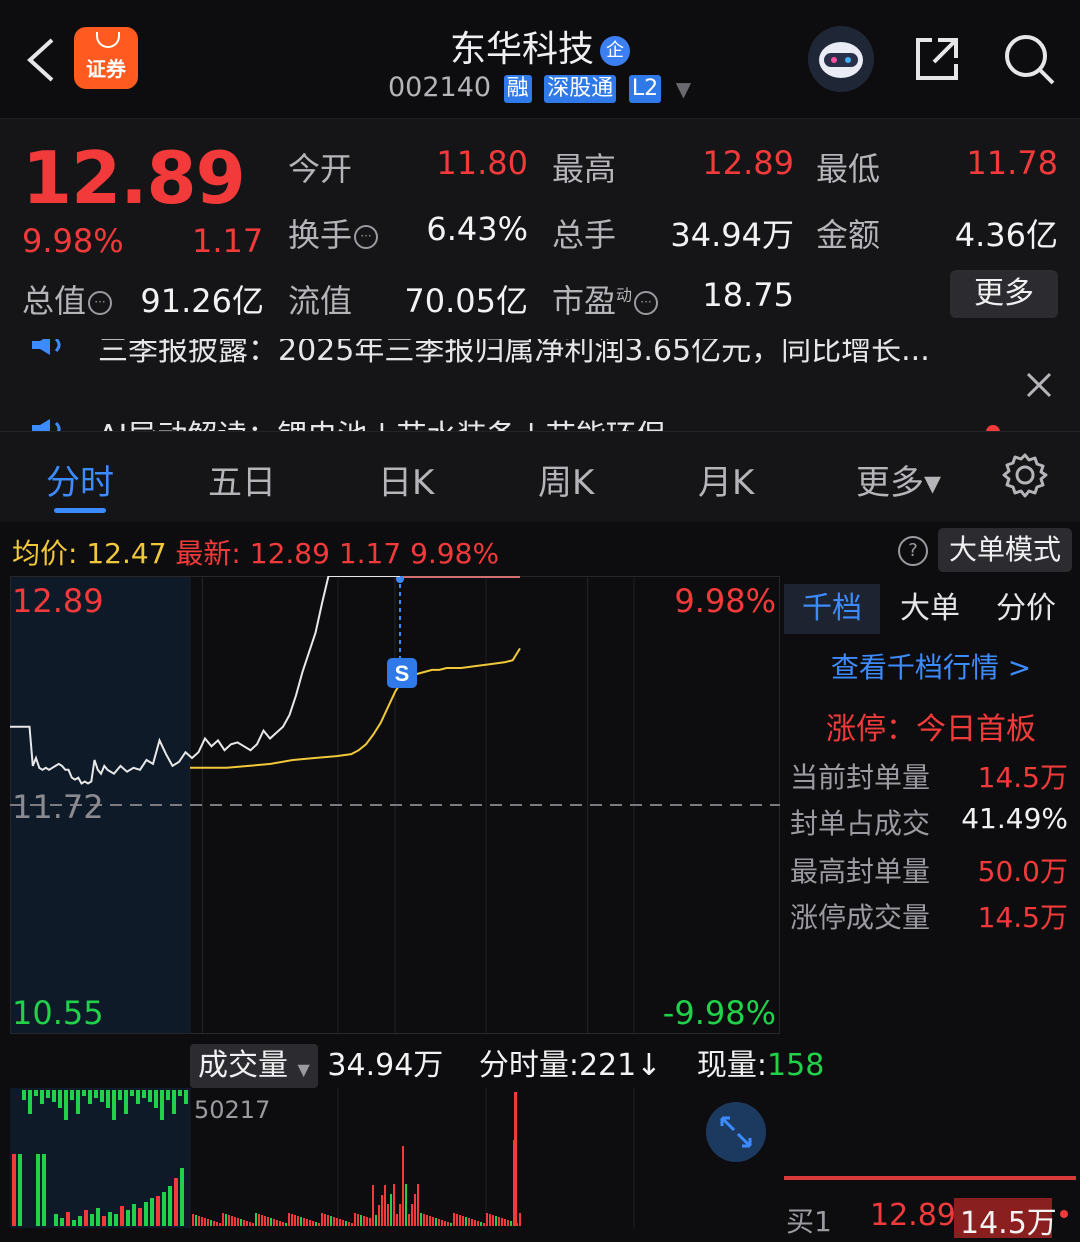  What do you see at coordinates (1004, 294) in the screenshot?
I see `more-button: 更多` at bounding box center [1004, 294].